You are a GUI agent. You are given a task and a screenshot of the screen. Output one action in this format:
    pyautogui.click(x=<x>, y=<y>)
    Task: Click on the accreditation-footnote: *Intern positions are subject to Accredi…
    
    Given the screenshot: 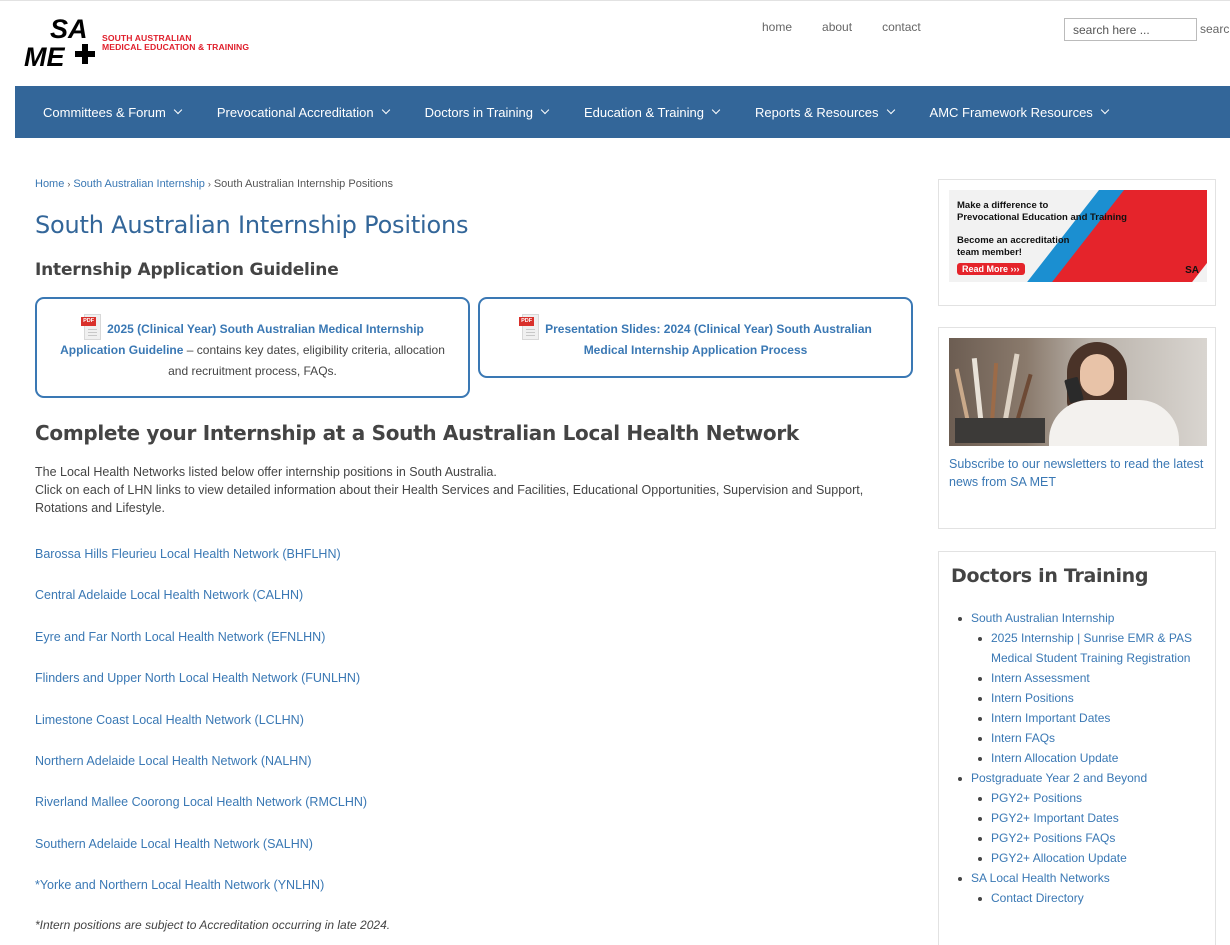 What is the action you would take?
    pyautogui.click(x=213, y=925)
    